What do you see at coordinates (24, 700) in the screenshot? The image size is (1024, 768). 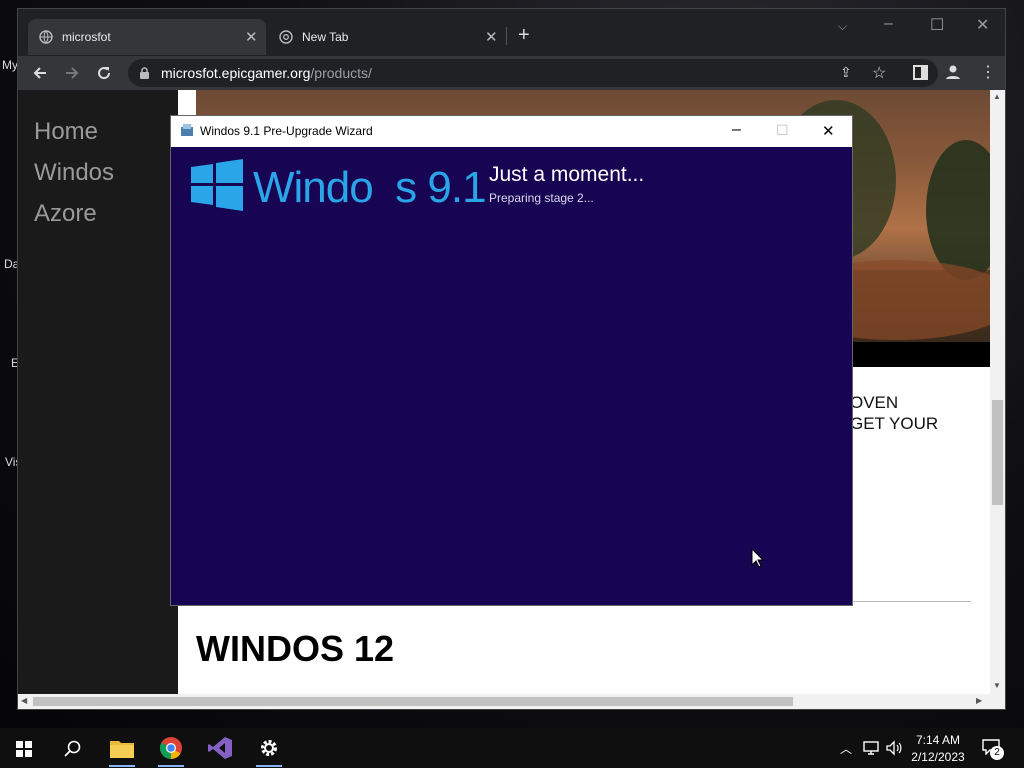 I see `scroll-left-icon: ◀` at bounding box center [24, 700].